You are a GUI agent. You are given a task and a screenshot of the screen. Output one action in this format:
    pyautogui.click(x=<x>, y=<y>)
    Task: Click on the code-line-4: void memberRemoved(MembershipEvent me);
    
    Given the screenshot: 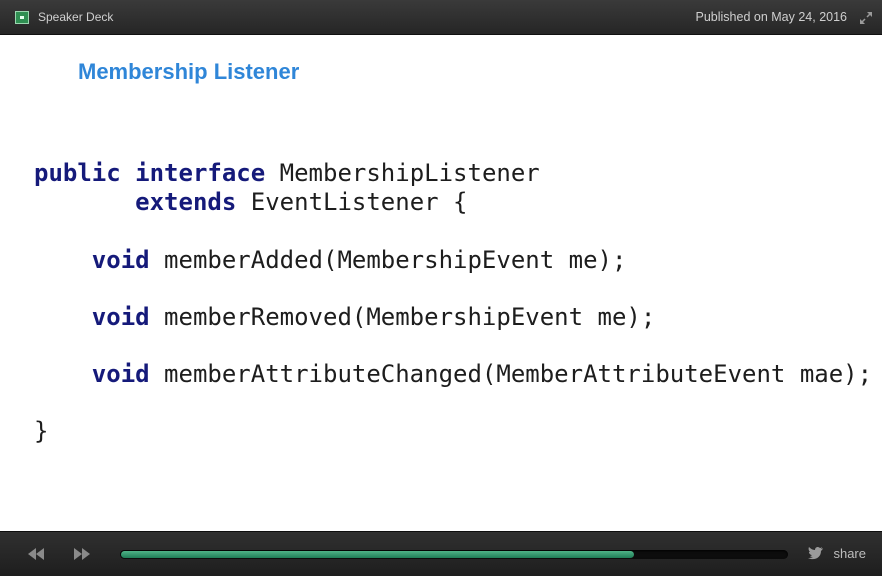 What is the action you would take?
    pyautogui.click(x=345, y=317)
    